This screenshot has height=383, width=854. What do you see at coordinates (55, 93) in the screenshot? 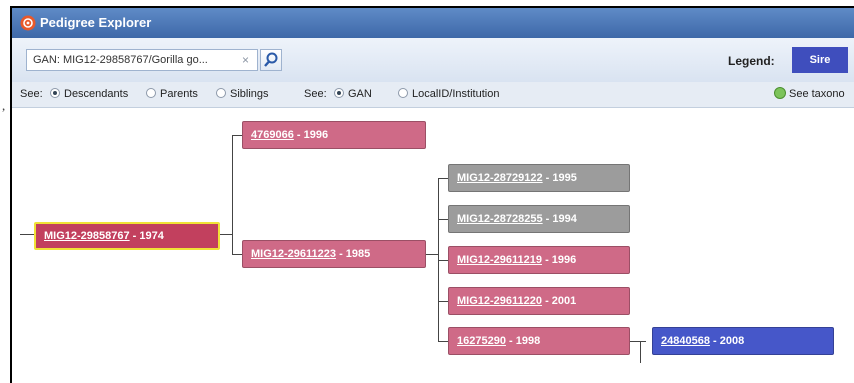
I see `radio-descendants-icon` at bounding box center [55, 93].